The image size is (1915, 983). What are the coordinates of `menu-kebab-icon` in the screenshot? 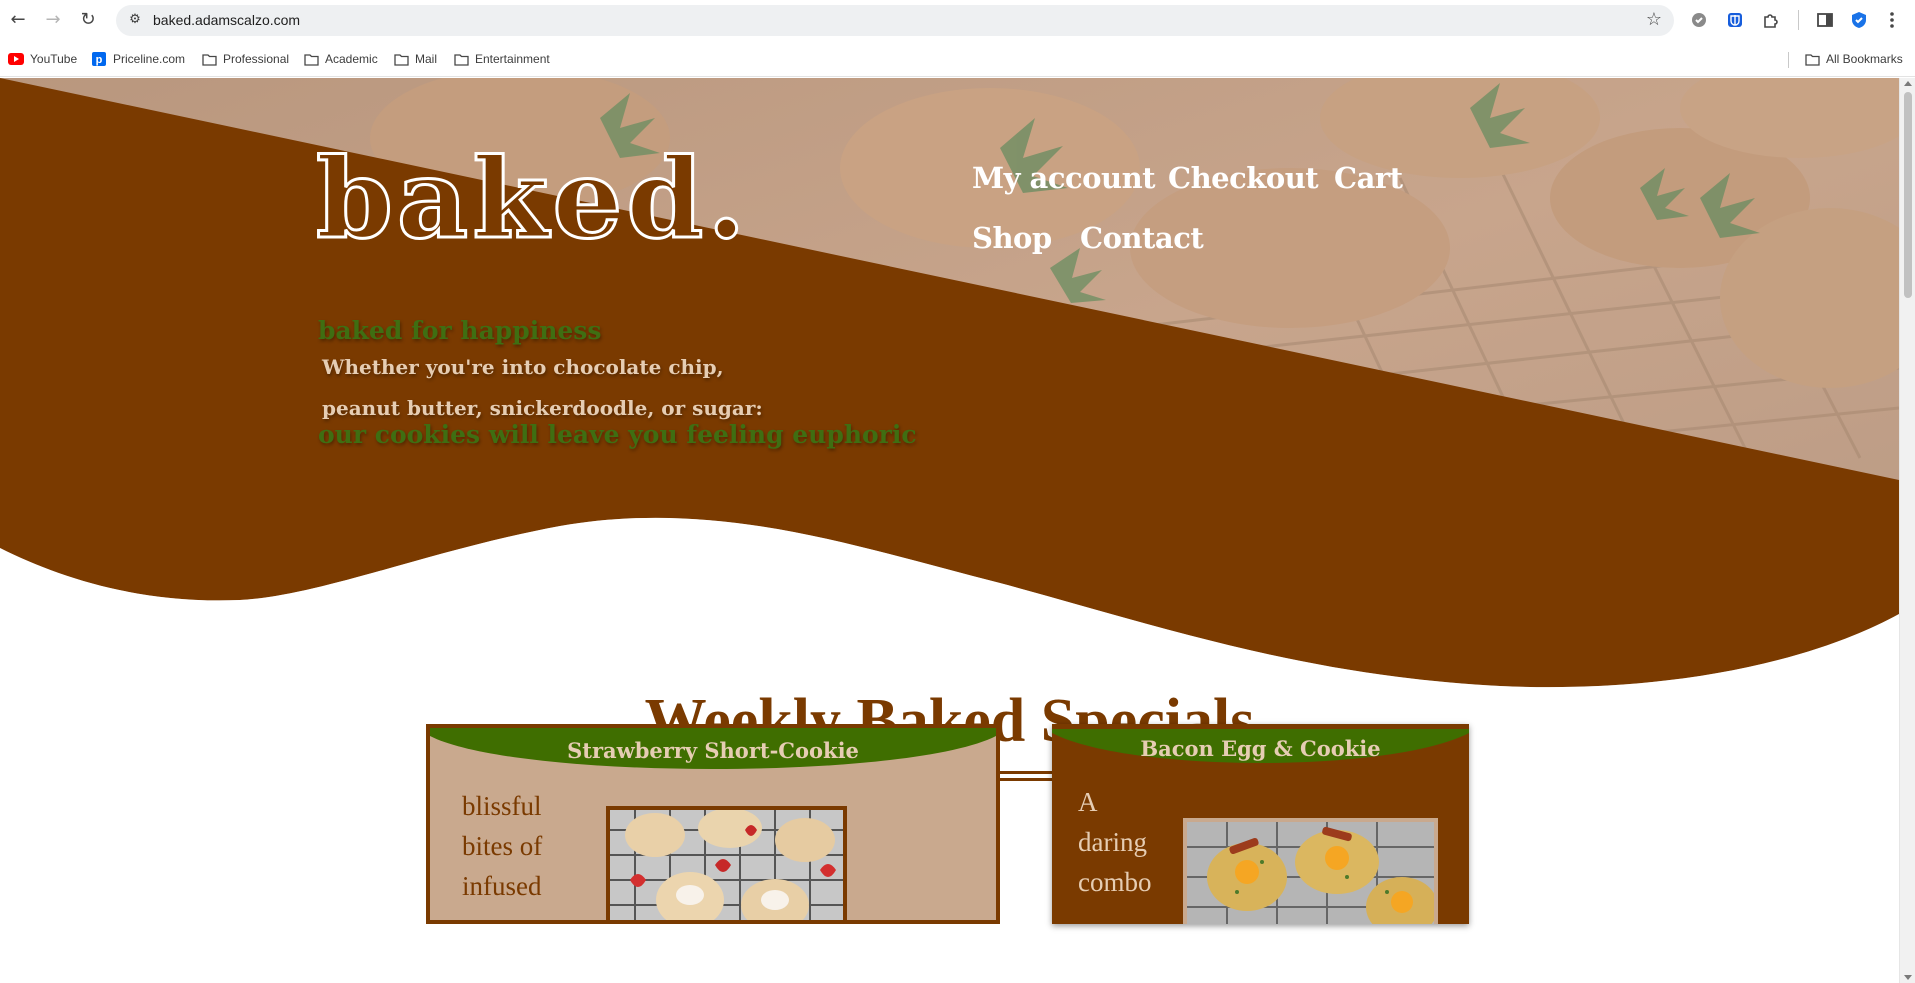 It's located at (1892, 20).